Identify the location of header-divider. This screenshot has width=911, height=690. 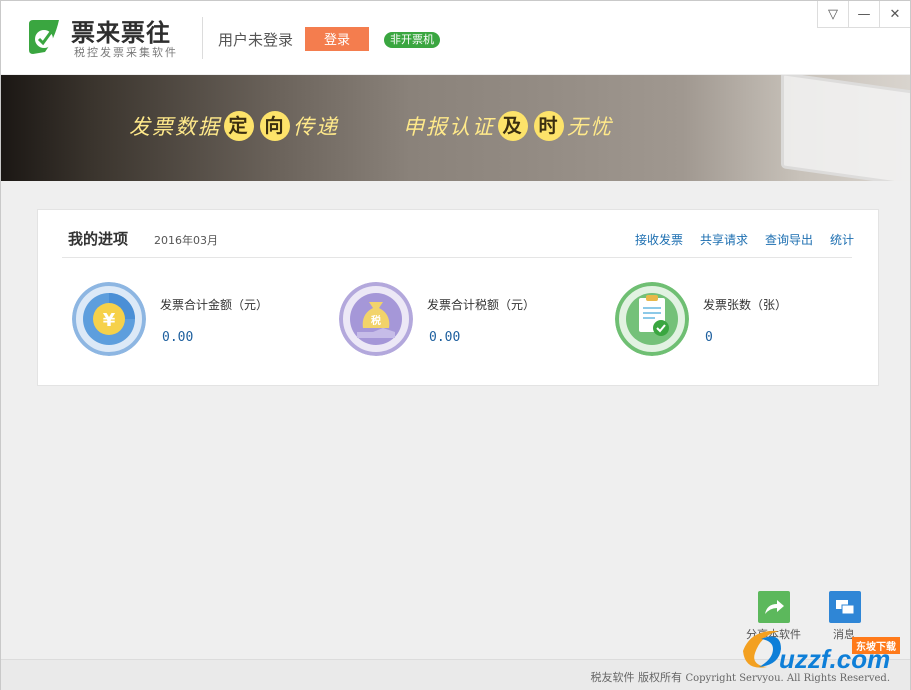
(202, 38).